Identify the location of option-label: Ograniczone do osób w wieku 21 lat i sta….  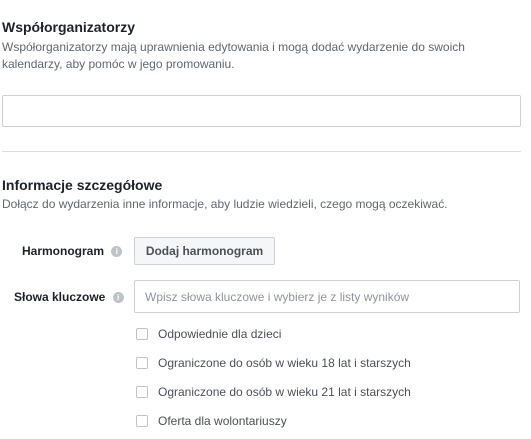
(284, 392).